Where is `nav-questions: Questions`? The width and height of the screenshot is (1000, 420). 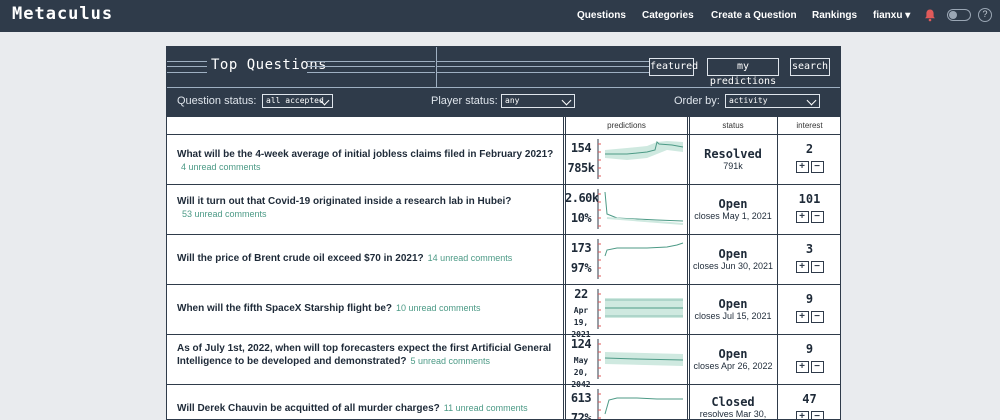
nav-questions: Questions is located at coordinates (601, 15).